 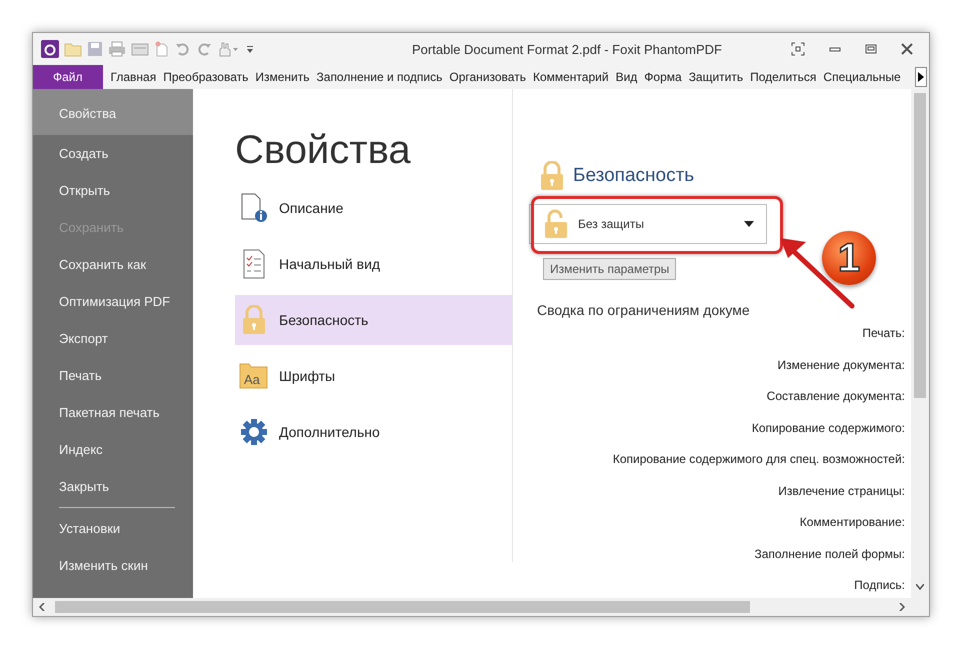 What do you see at coordinates (862, 77) in the screenshot?
I see `ribbon-tab: Специальные` at bounding box center [862, 77].